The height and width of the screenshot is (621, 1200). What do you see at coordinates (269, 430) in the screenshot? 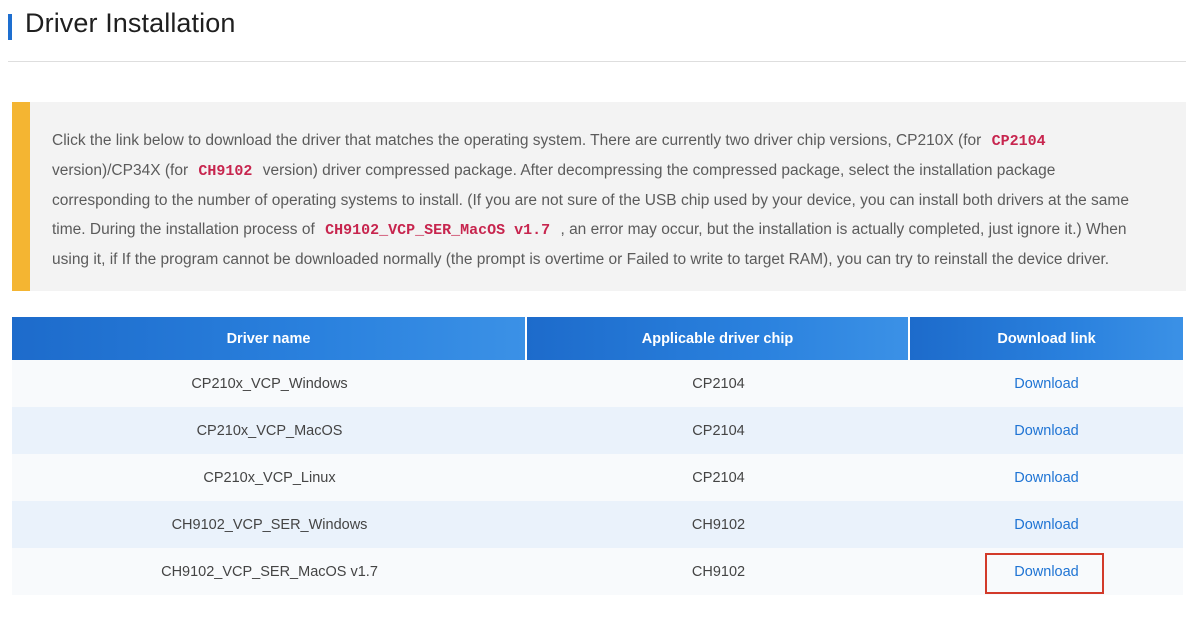
I see `driver-name-cell: CP210x_VCP_MacOS` at bounding box center [269, 430].